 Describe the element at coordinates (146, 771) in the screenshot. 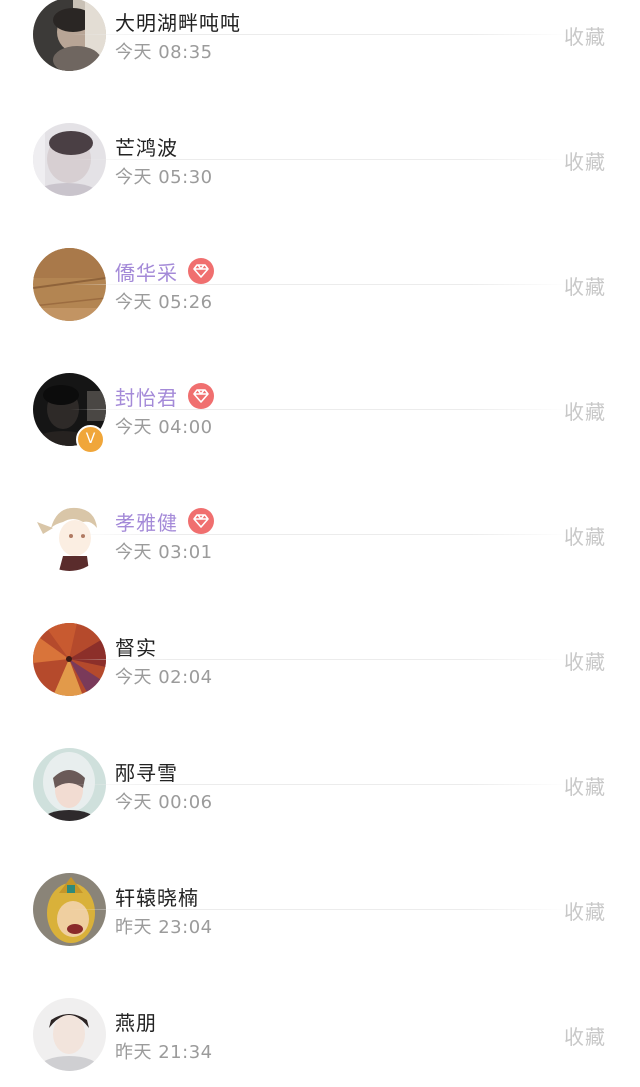

I see `user-name: 邴寻雪` at that location.